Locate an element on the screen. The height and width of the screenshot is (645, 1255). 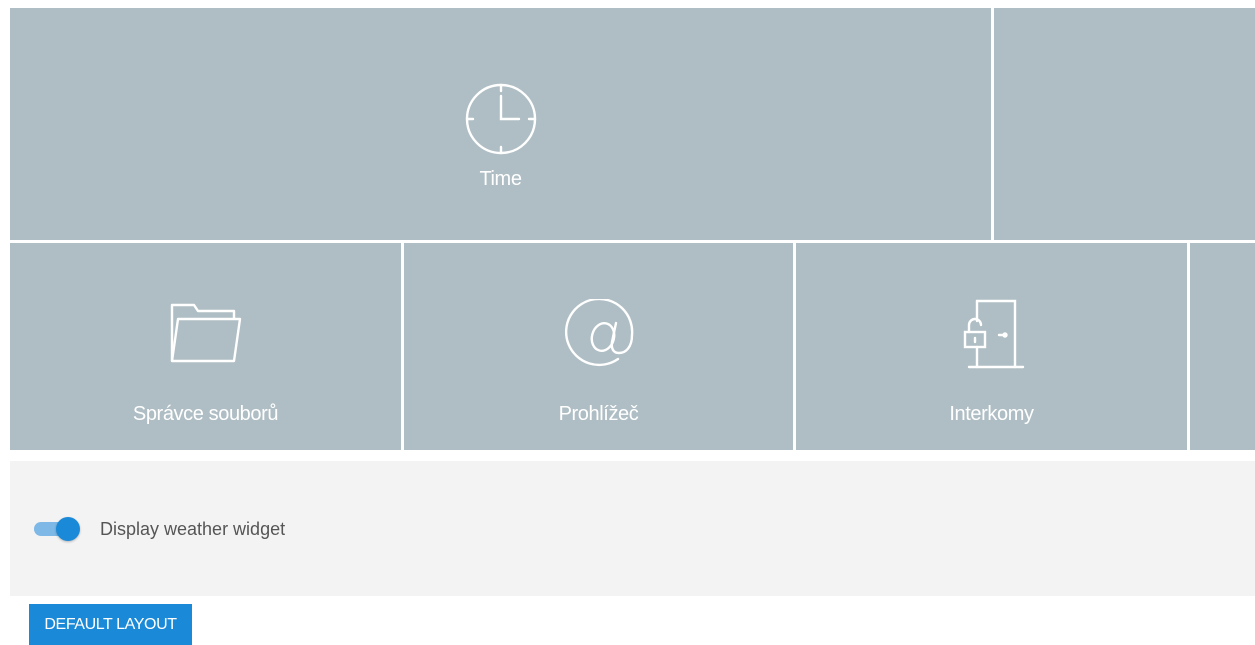
tile-browser: Prohlížeč is located at coordinates (598, 346).